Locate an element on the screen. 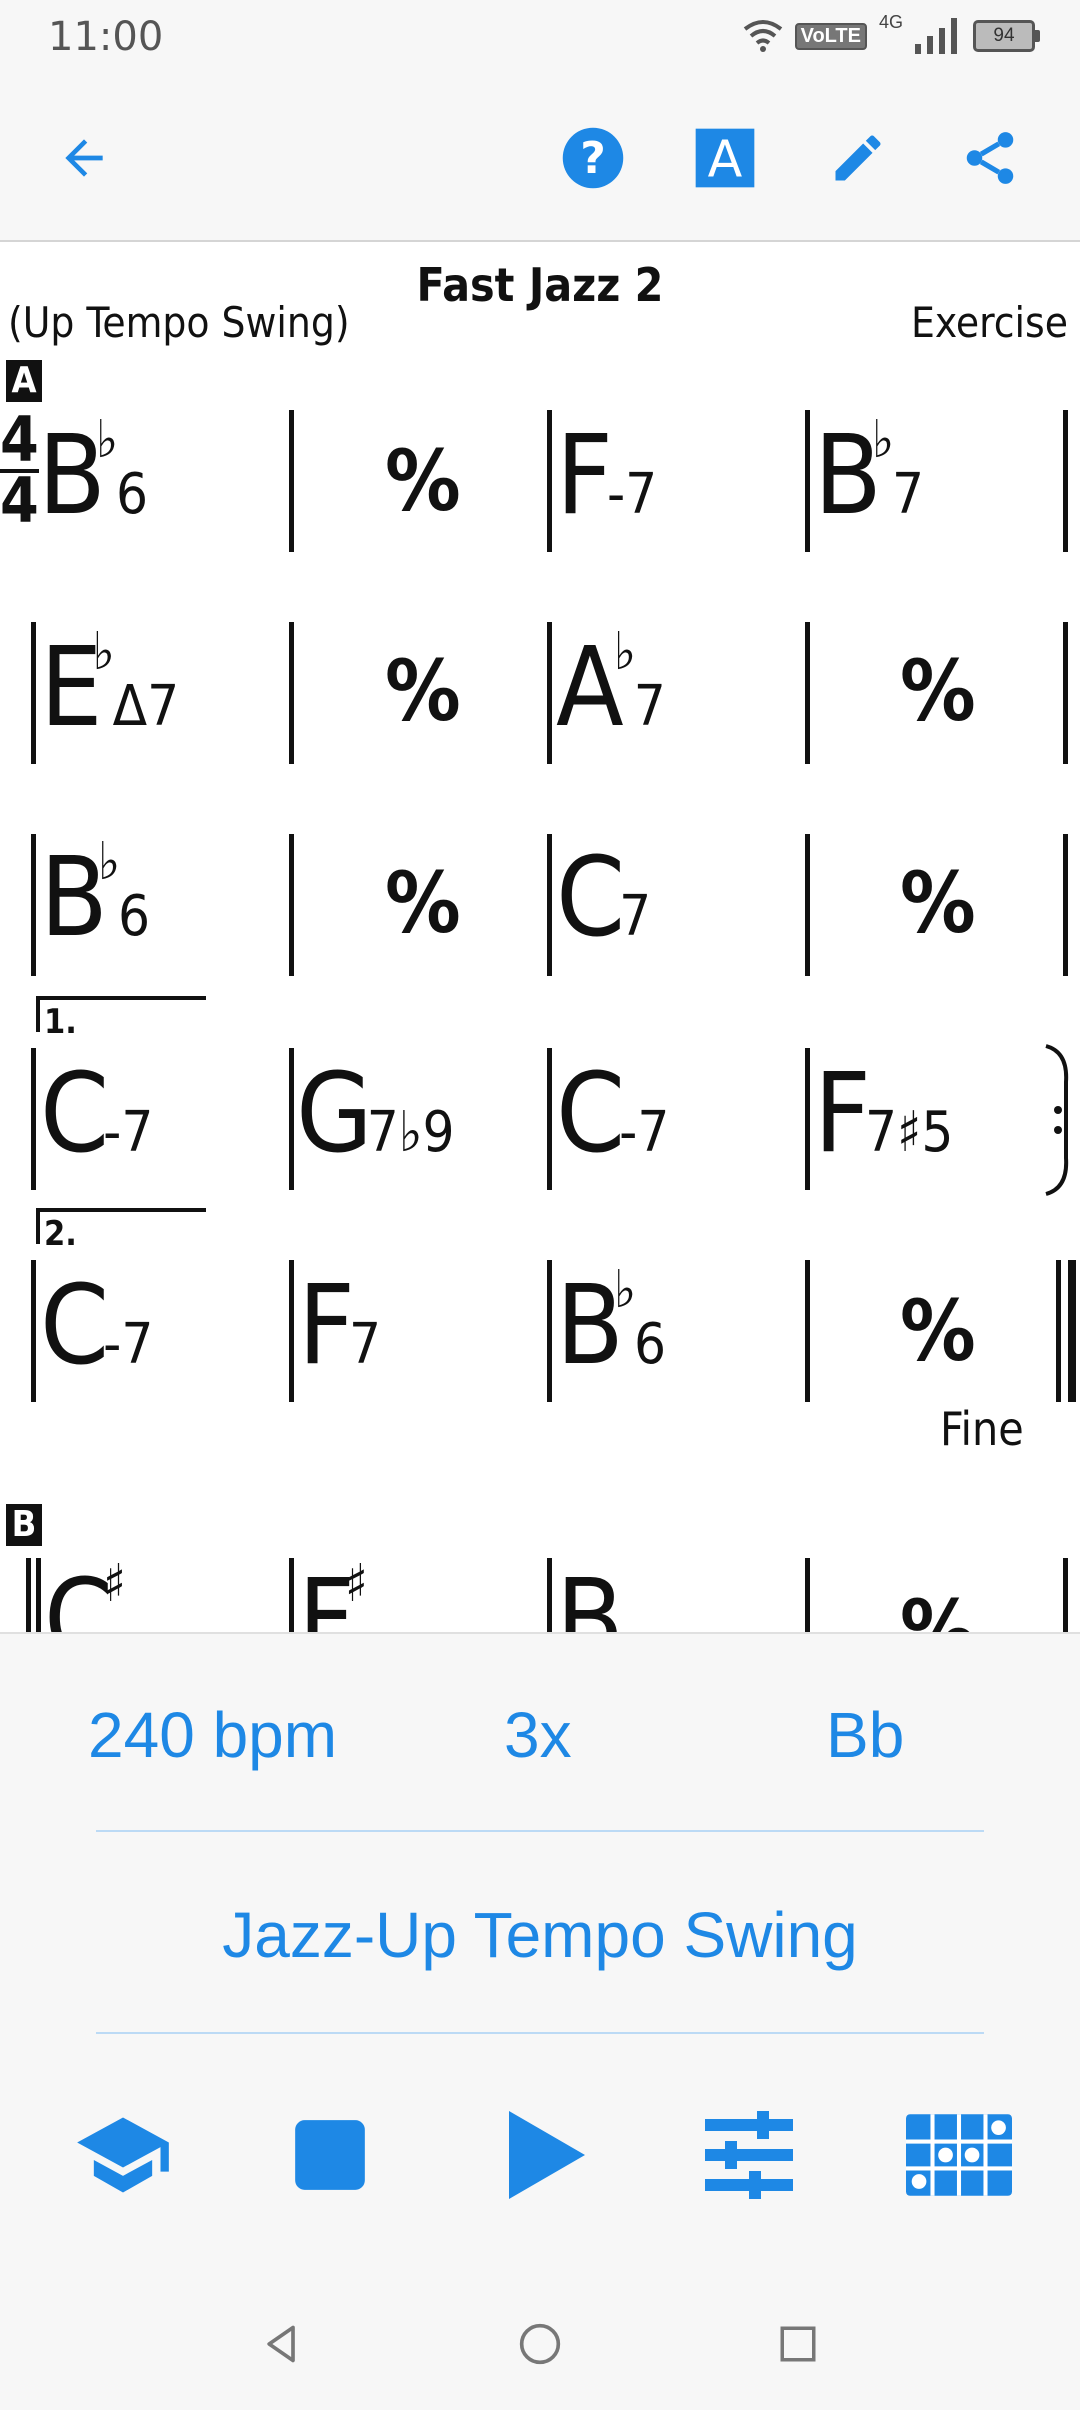 The image size is (1080, 2410). chord-r4-m2: G7♭9 is located at coordinates (375, 1113).